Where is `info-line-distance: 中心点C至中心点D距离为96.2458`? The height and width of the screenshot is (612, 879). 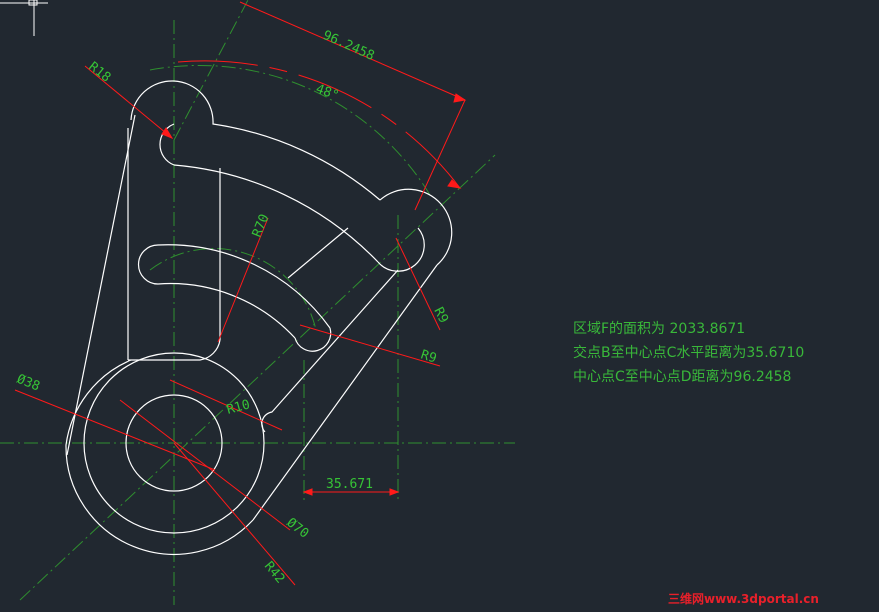
info-line-distance: 中心点C至中心点D距离为96.2458 is located at coordinates (682, 376).